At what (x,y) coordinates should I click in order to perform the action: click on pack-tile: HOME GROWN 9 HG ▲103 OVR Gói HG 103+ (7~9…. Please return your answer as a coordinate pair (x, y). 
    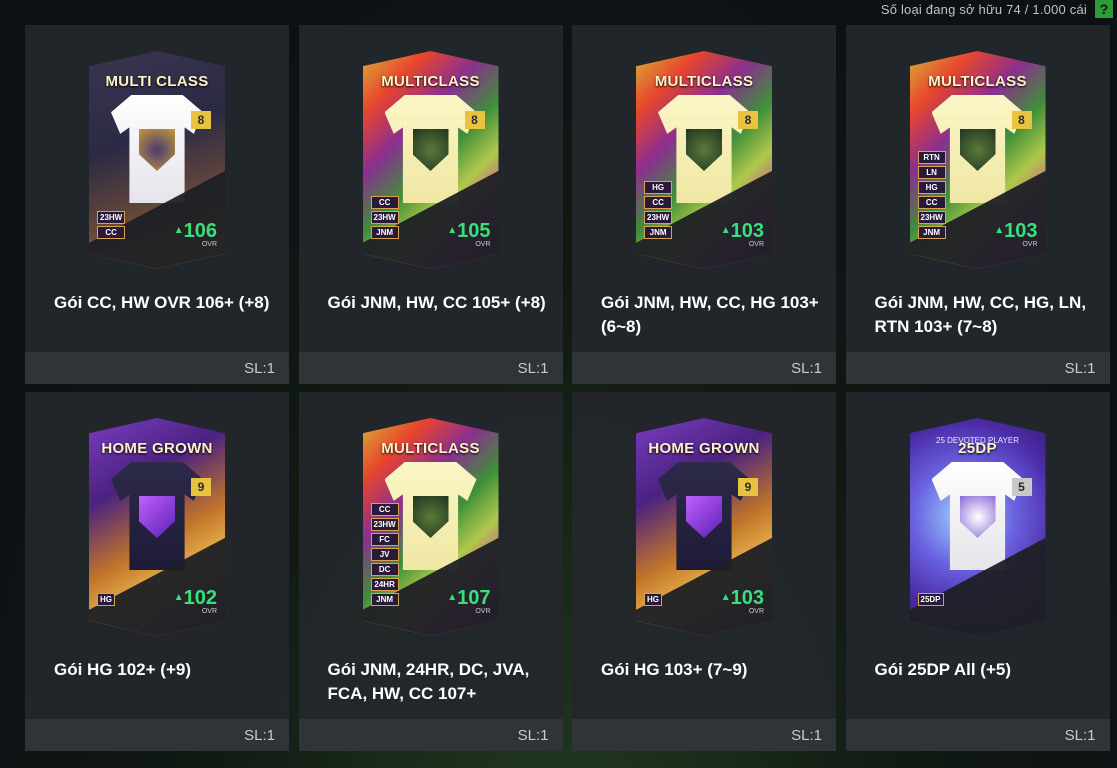
    Looking at the image, I should click on (704, 571).